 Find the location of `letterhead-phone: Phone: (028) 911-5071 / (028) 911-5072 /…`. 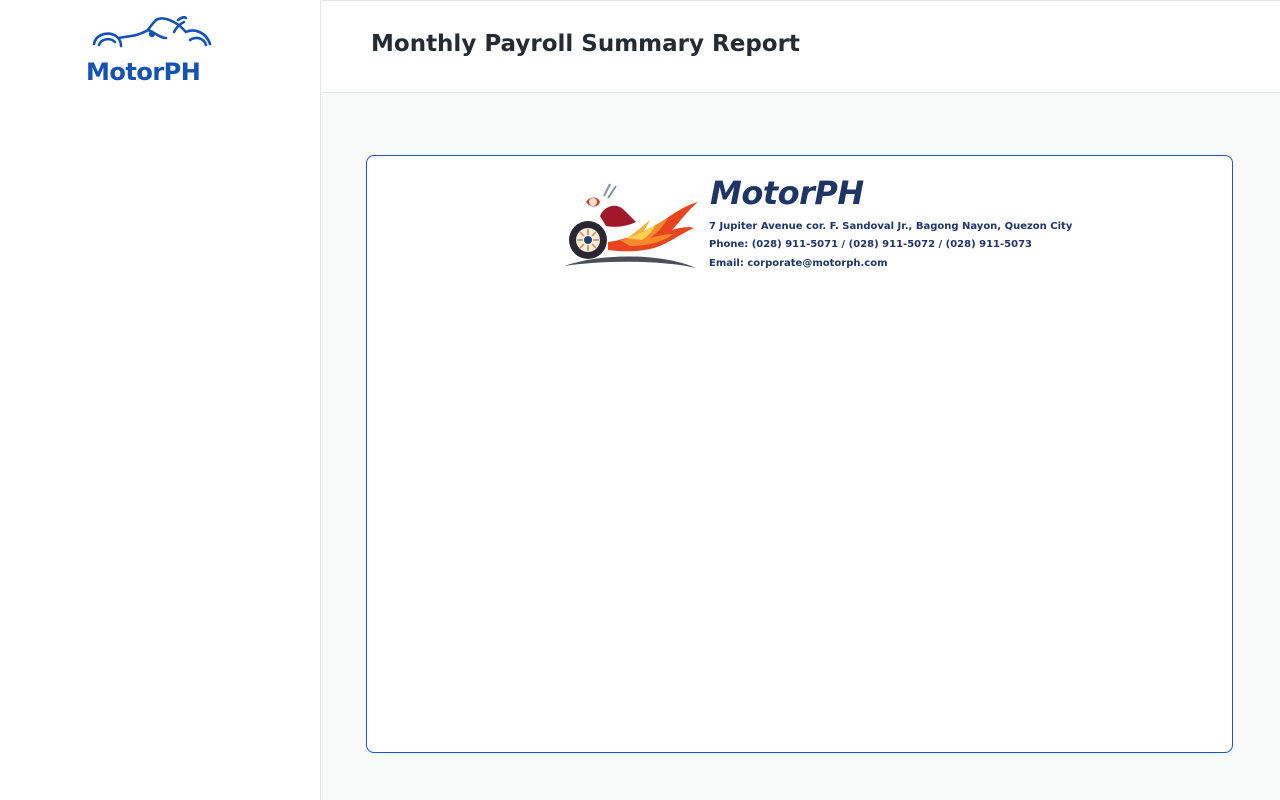

letterhead-phone: Phone: (028) 911-5071 / (028) 911-5072 /… is located at coordinates (870, 244).